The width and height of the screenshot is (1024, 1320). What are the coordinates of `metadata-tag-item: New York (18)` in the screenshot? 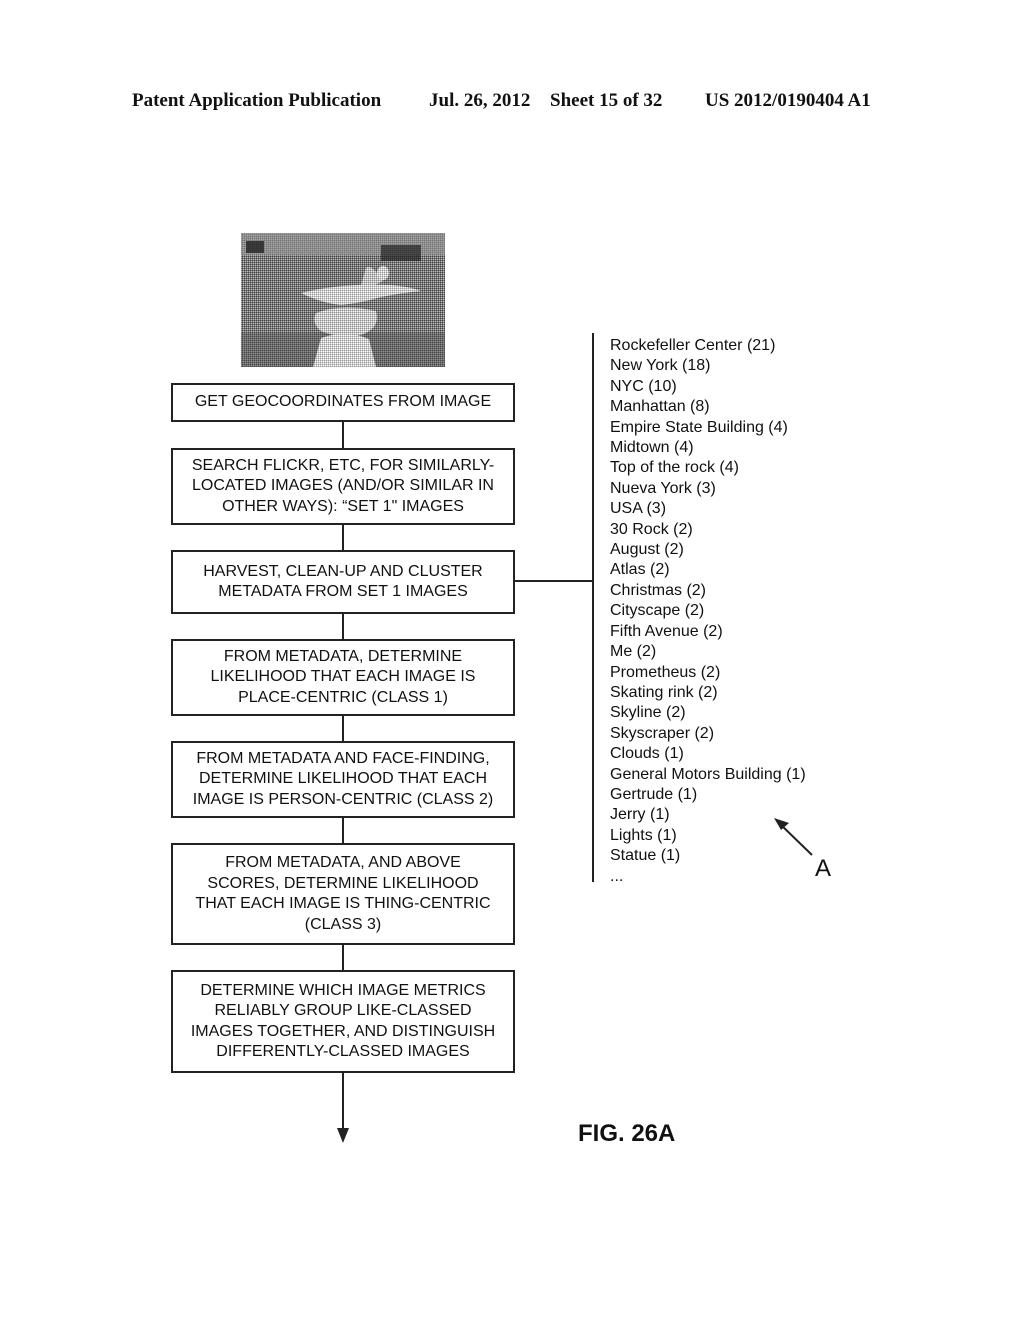 It's located at (660, 366).